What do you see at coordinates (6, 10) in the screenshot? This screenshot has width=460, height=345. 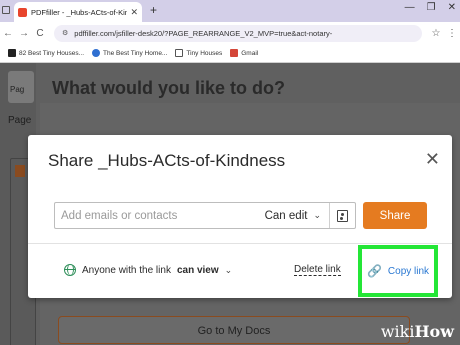 I see `tab-actions-icon` at bounding box center [6, 10].